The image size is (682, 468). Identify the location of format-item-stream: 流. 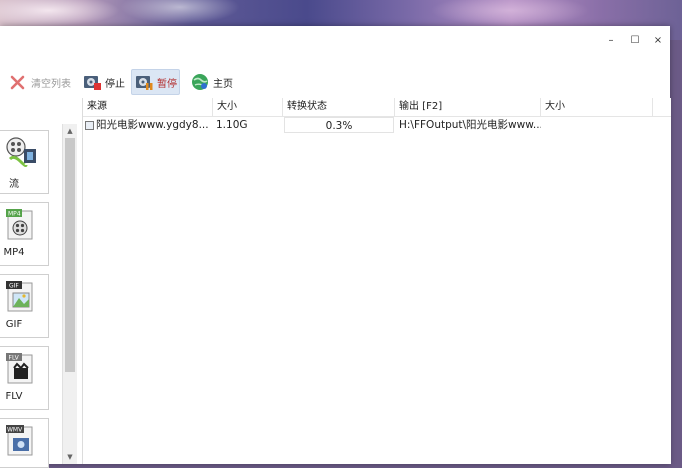
(24, 162).